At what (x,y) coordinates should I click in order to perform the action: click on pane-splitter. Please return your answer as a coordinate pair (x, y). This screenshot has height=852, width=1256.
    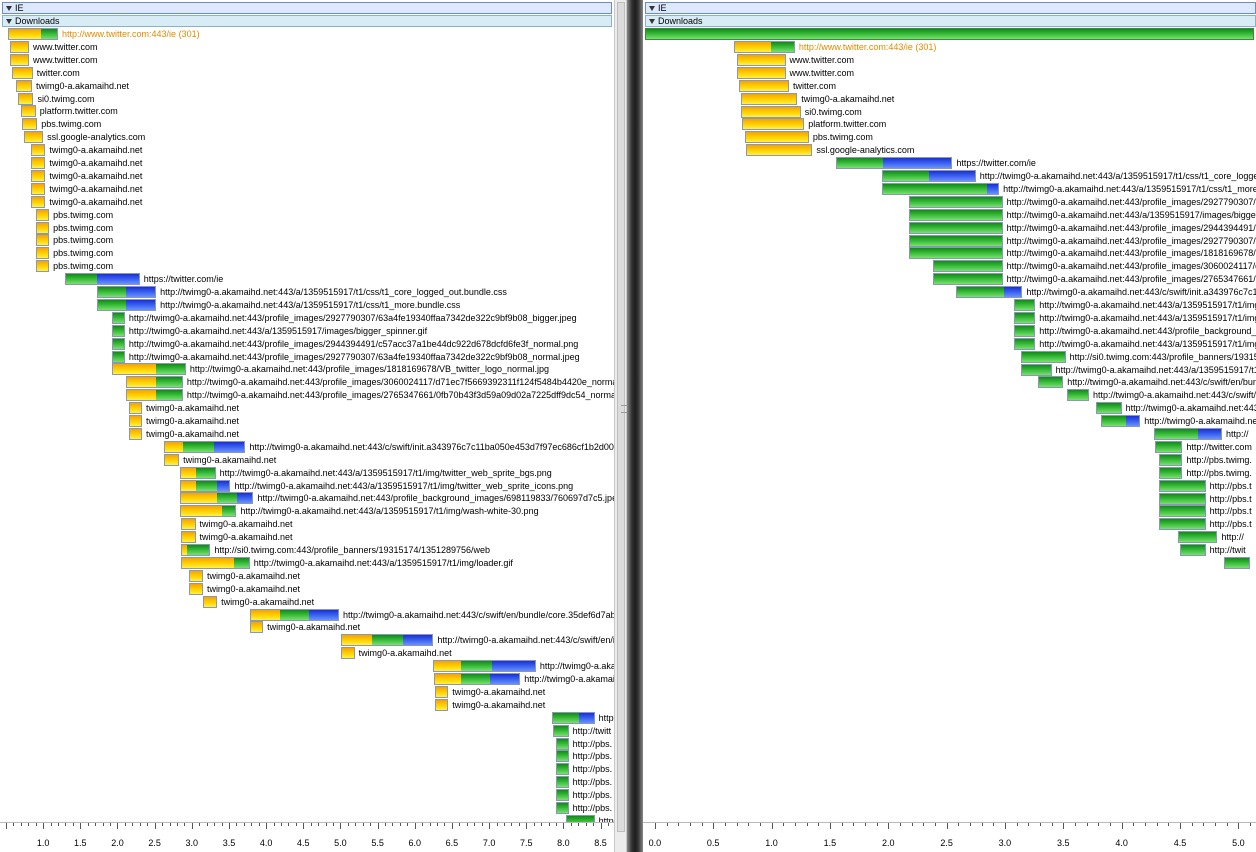
    Looking at the image, I should click on (635, 426).